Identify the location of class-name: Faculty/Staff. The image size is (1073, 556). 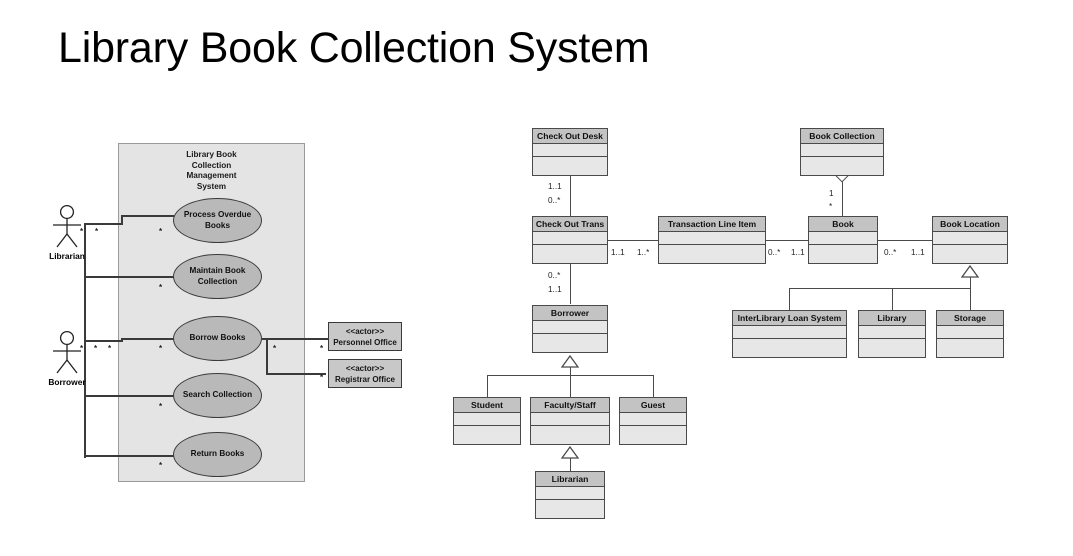
(570, 405).